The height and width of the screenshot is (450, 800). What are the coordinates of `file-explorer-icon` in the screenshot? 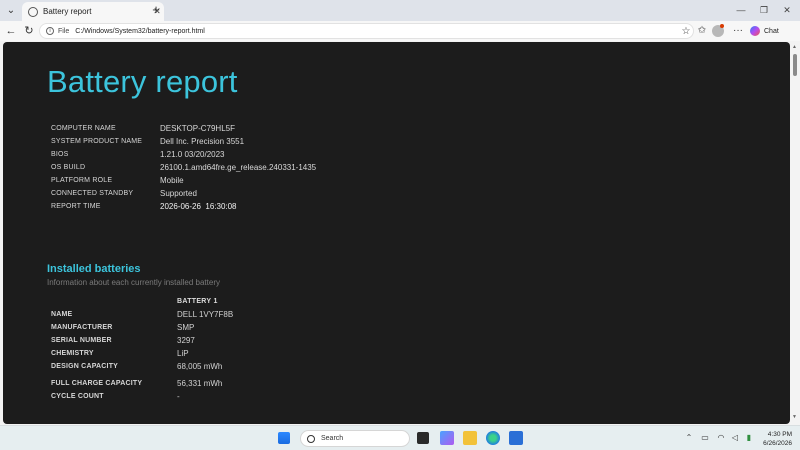 It's located at (470, 438).